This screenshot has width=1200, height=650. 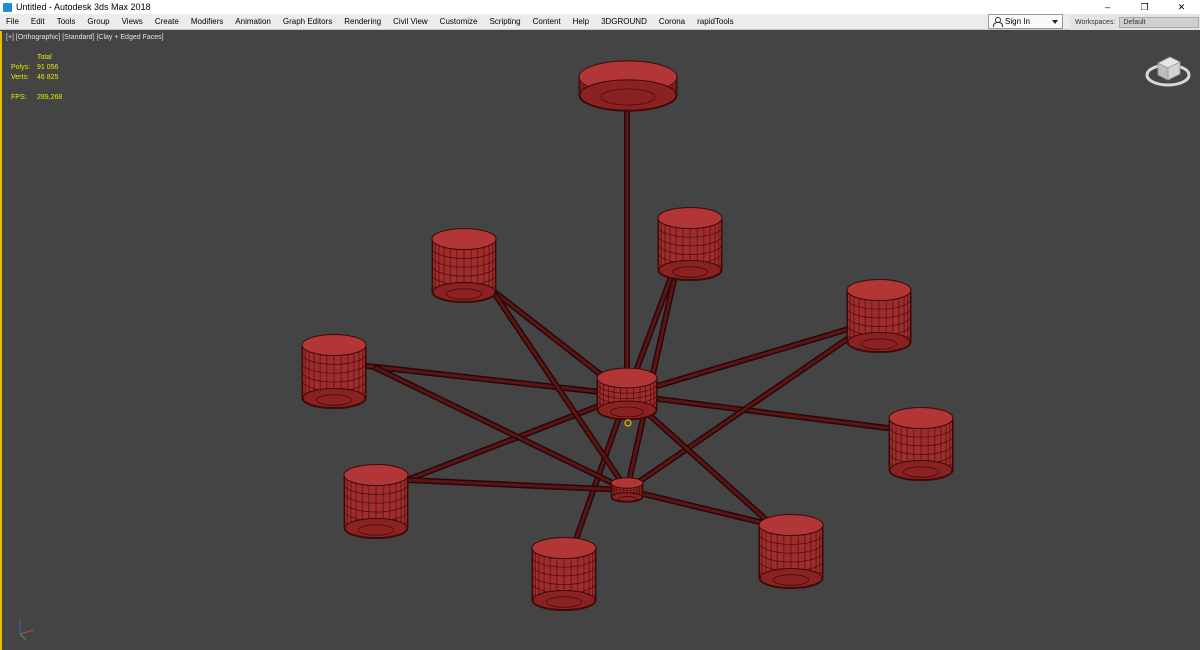 What do you see at coordinates (1181, 7) in the screenshot?
I see `close-button: ✕` at bounding box center [1181, 7].